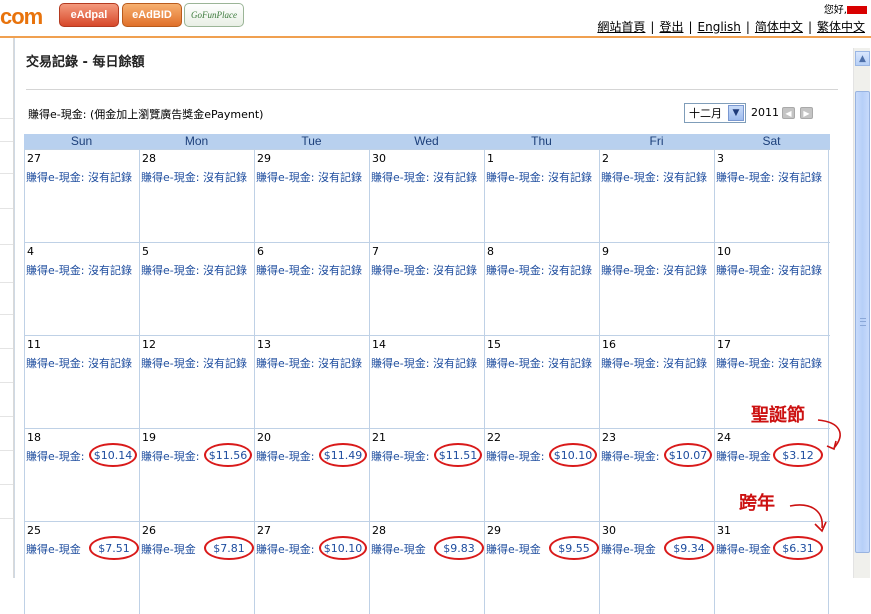 The width and height of the screenshot is (871, 614). I want to click on chevron-down-icon: ▼, so click(736, 113).